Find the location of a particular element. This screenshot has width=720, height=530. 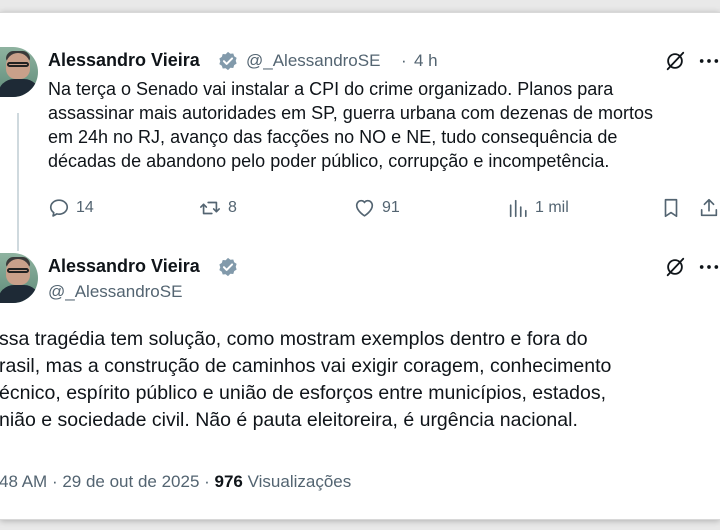

tweet-time: 4 h is located at coordinates (426, 61).